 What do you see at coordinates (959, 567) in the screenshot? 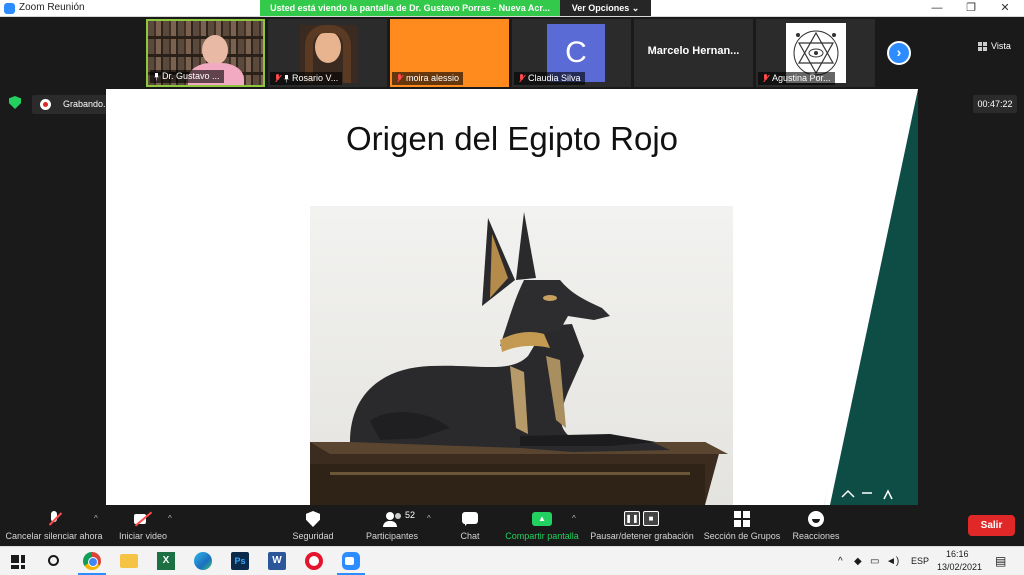
I see `clock-date: 13/02/2021` at bounding box center [959, 567].